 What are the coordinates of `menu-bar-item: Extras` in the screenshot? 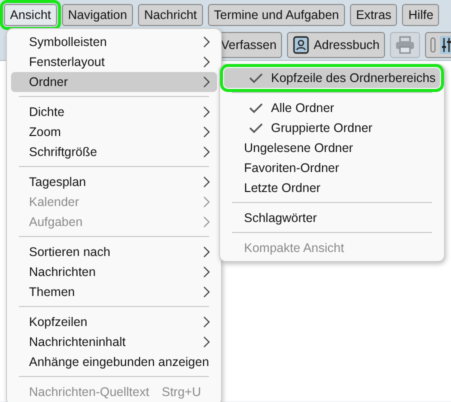 It's located at (374, 15).